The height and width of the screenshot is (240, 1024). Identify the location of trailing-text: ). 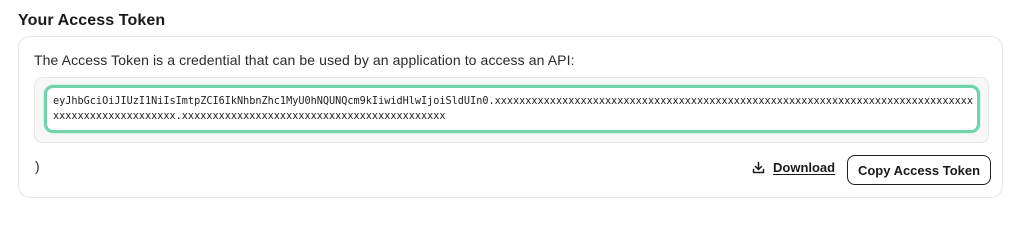
(37, 166).